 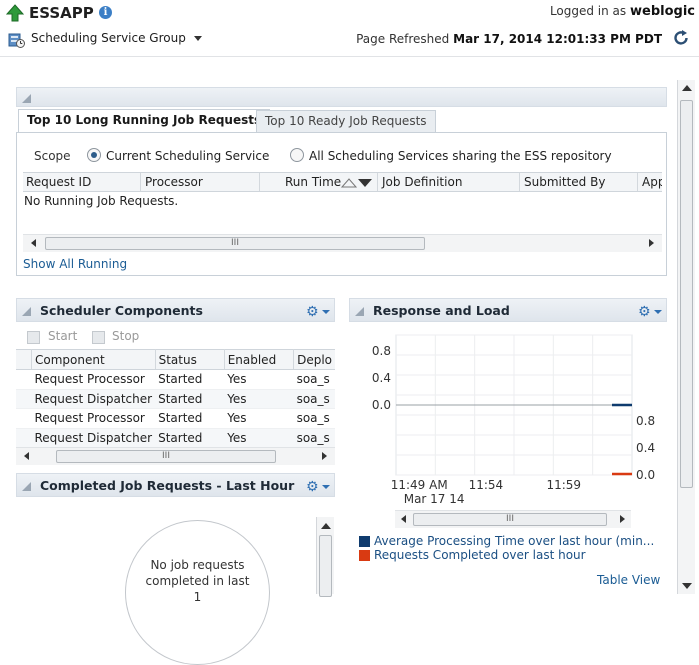 I want to click on y-left-tick-label: 0.0, so click(x=381, y=405).